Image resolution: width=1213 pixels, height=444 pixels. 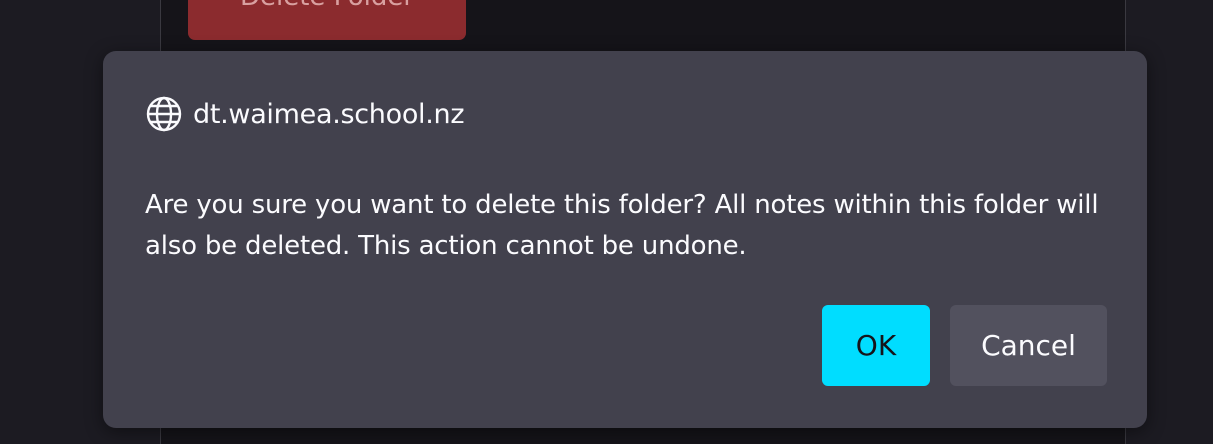 I want to click on delete-folder-button: Delete Folder, so click(x=327, y=20).